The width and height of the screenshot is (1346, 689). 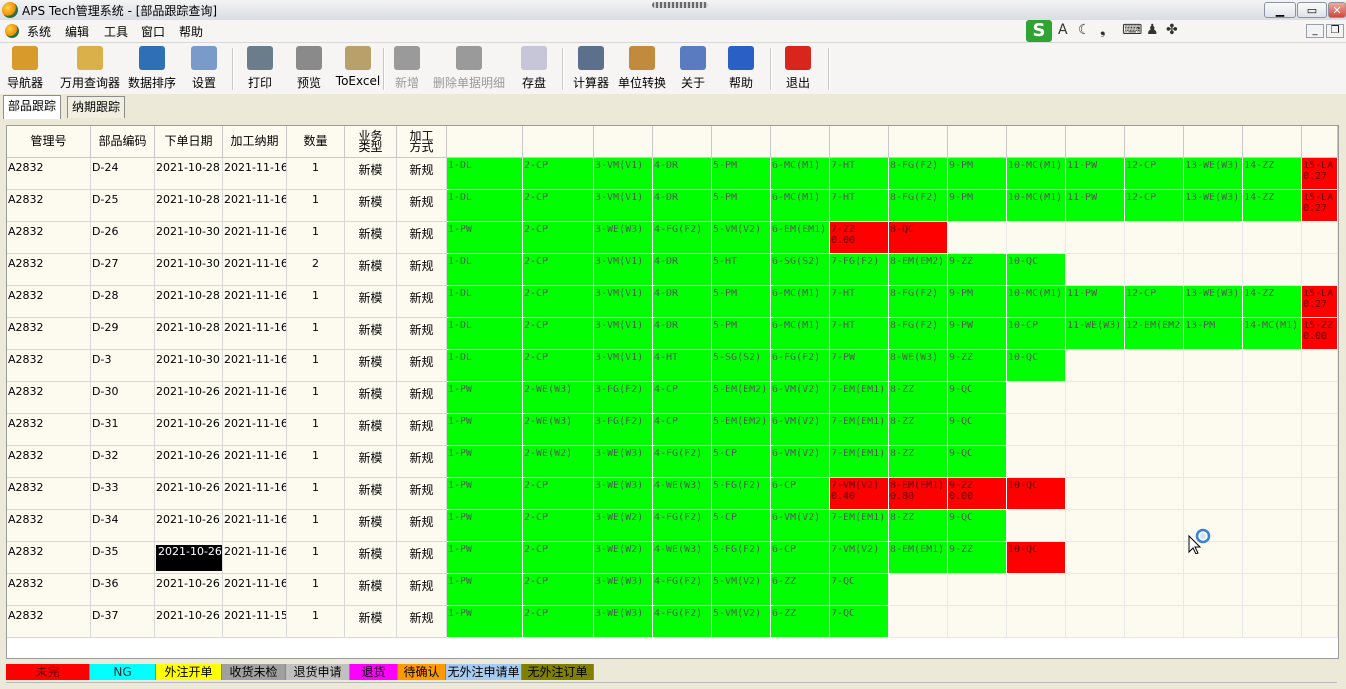 I want to click on ime-moon-icon: ☾, so click(x=1084, y=30).